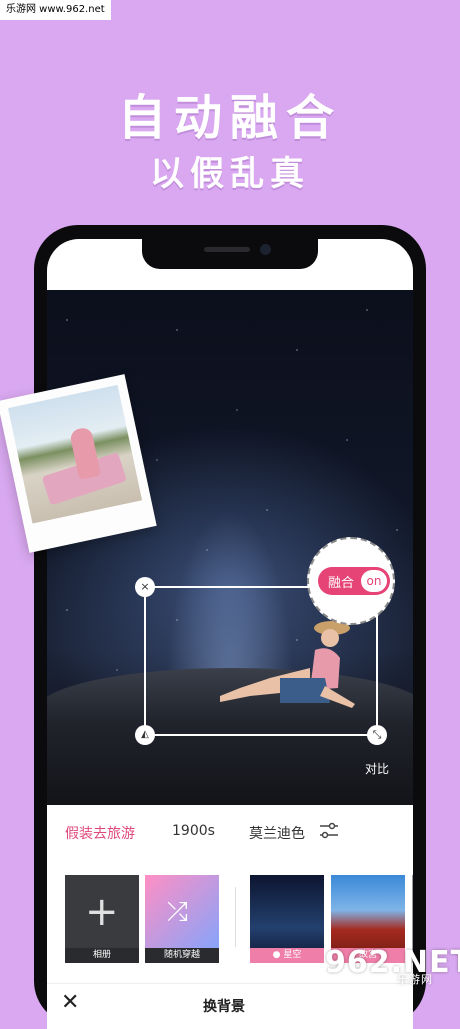 The width and height of the screenshot is (460, 1029). Describe the element at coordinates (230, 832) in the screenshot. I see `category-tab-bar: 假装去旅游 1900s 莫兰迪色` at that location.